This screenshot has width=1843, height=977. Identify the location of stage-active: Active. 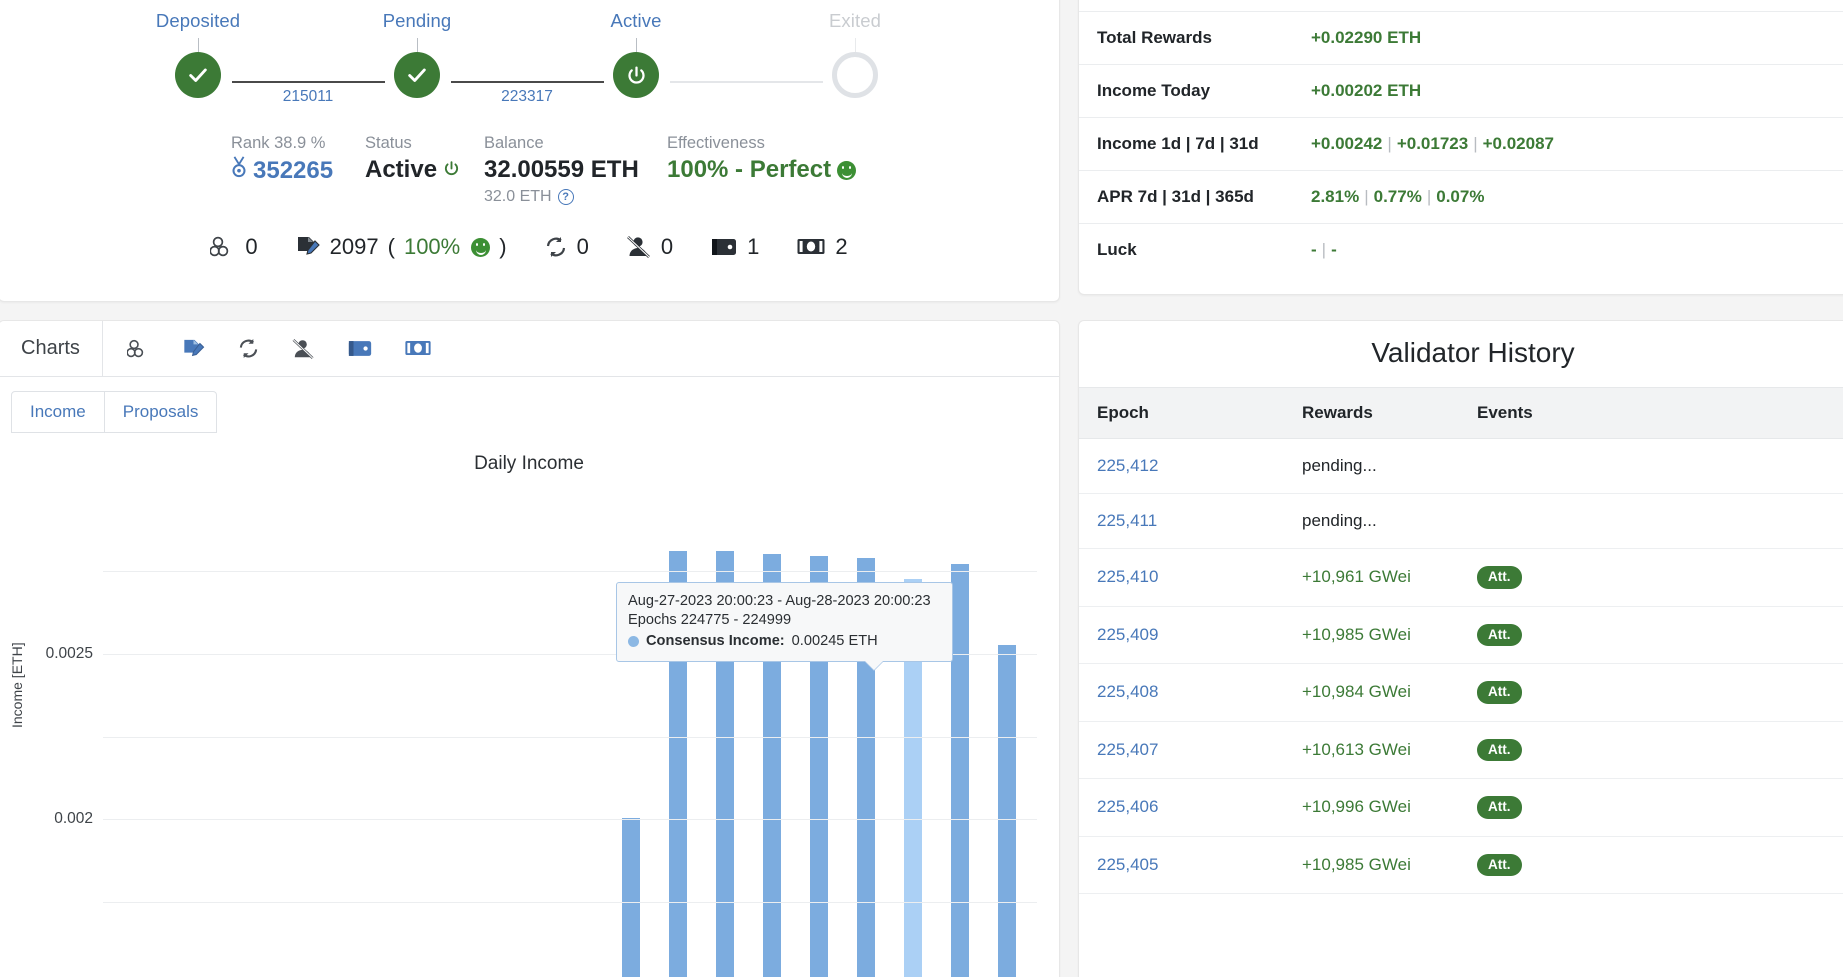
(636, 54).